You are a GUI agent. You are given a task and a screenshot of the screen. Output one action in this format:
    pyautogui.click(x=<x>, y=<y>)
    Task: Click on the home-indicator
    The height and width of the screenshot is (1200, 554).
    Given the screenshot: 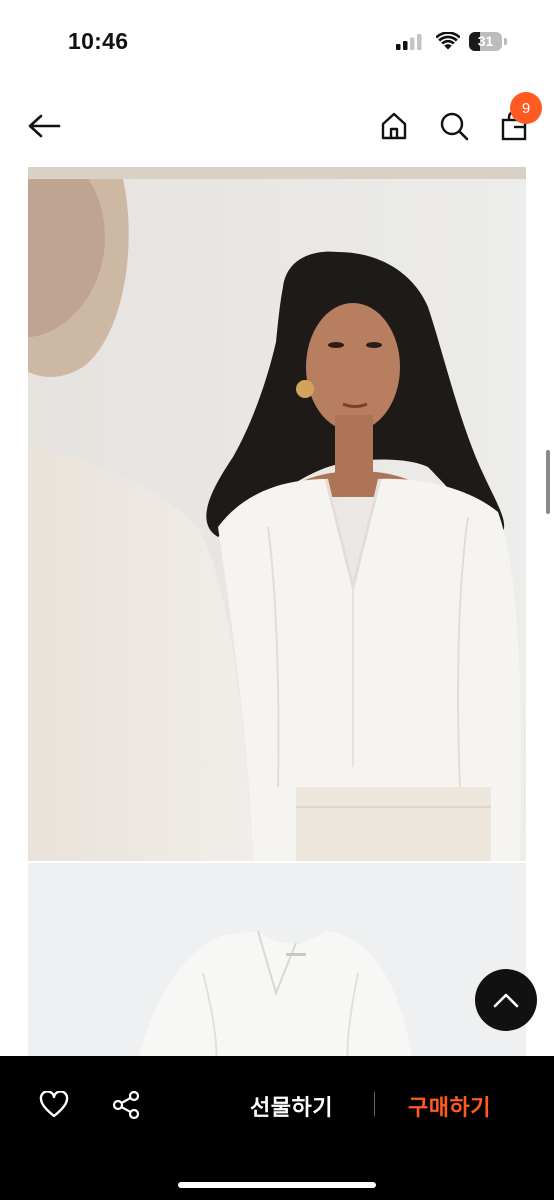 What is the action you would take?
    pyautogui.click(x=277, y=1185)
    